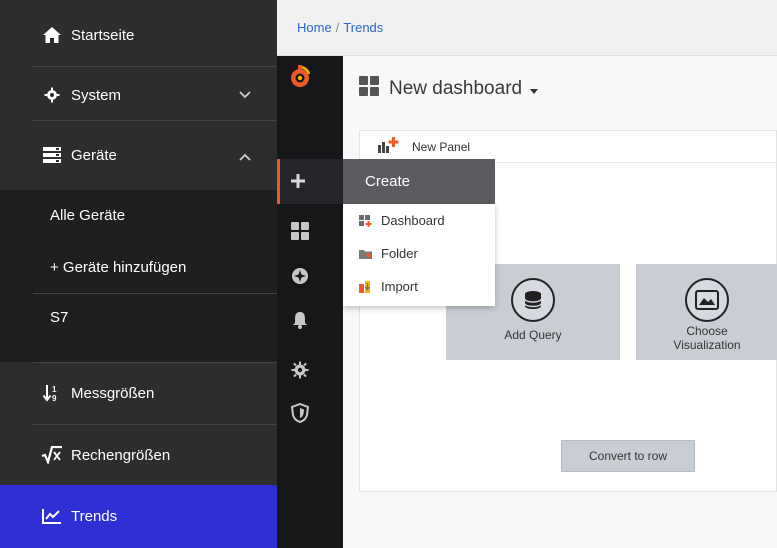 This screenshot has height=548, width=777. I want to click on explore-compass-icon, so click(300, 276).